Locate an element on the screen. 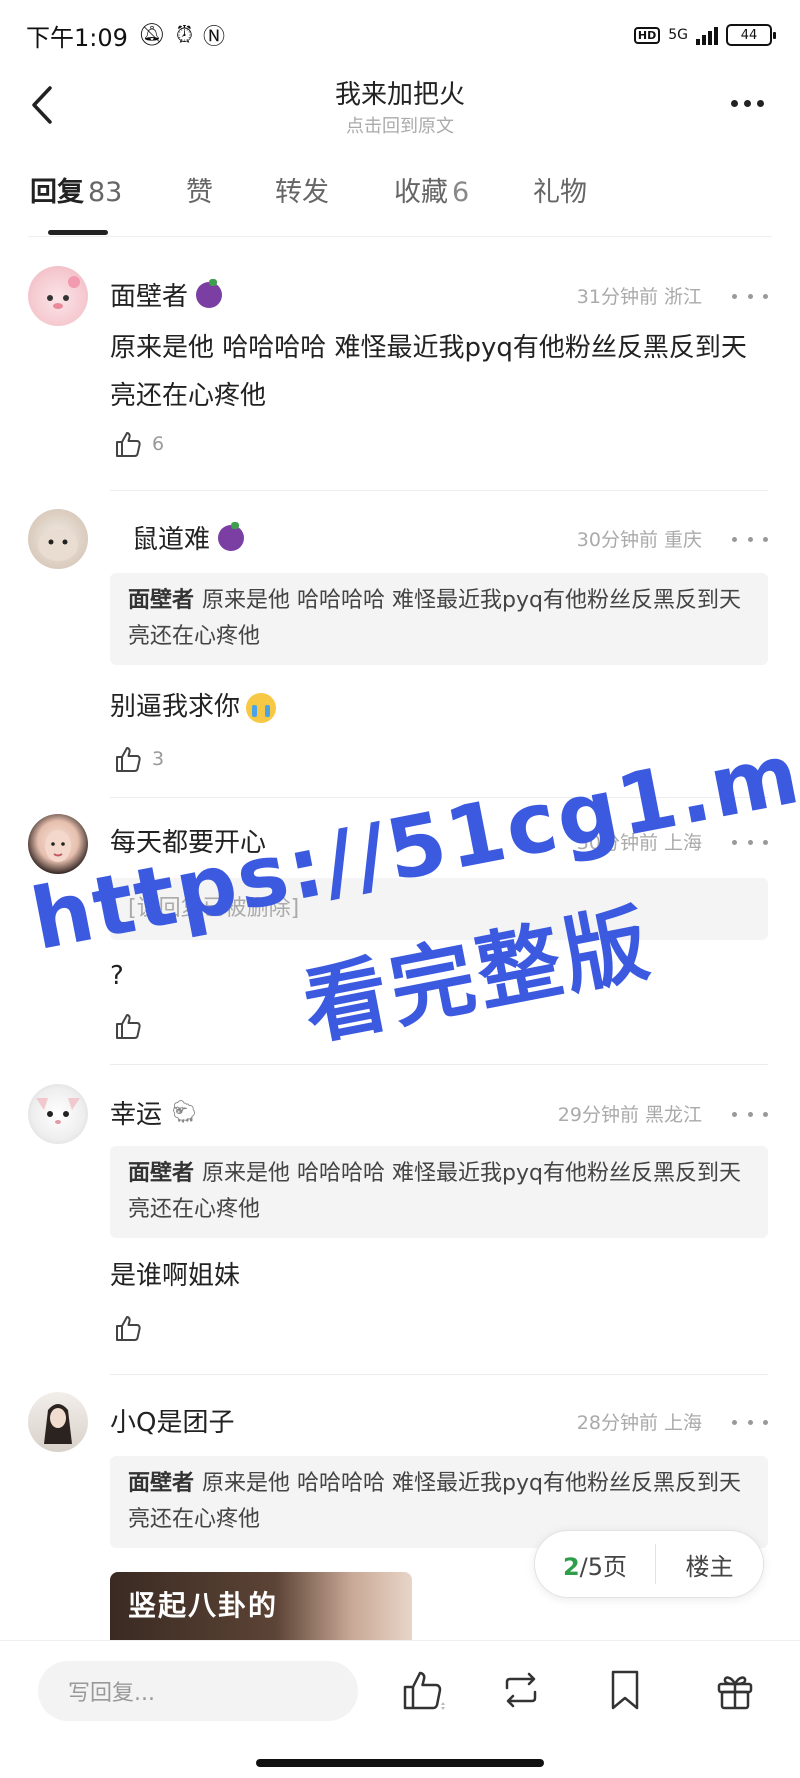 This screenshot has width=800, height=1778. comment-username: 每天都要开心 is located at coordinates (188, 840).